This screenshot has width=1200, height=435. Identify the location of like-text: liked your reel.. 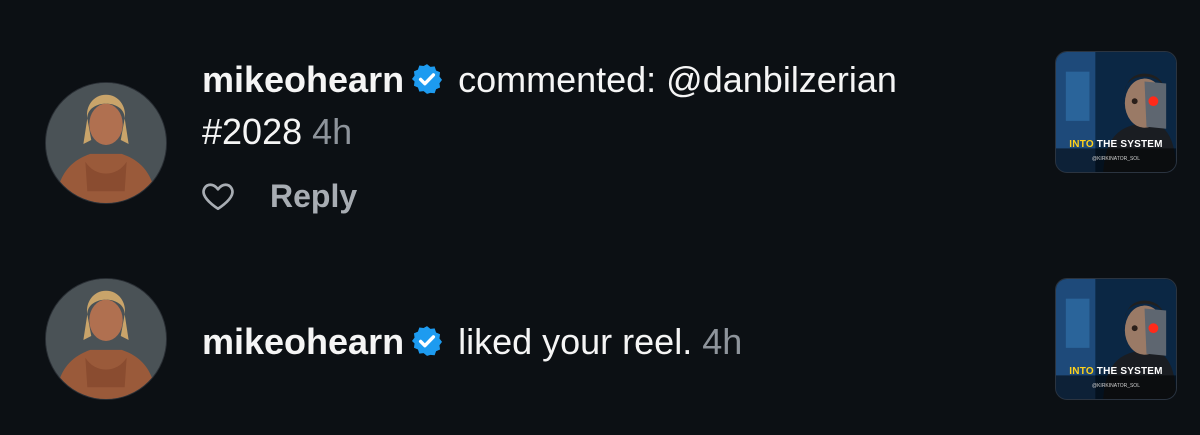
(575, 341).